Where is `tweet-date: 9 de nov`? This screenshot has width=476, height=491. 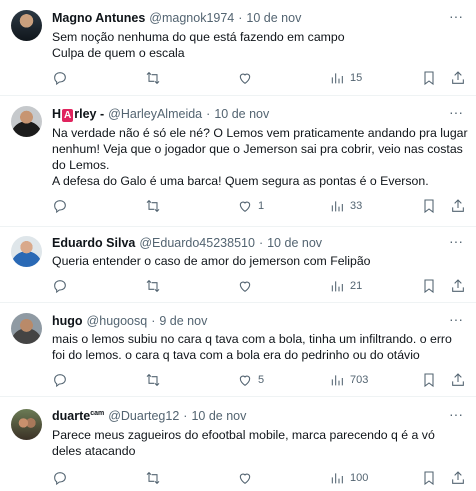 tweet-date: 9 de nov is located at coordinates (183, 321).